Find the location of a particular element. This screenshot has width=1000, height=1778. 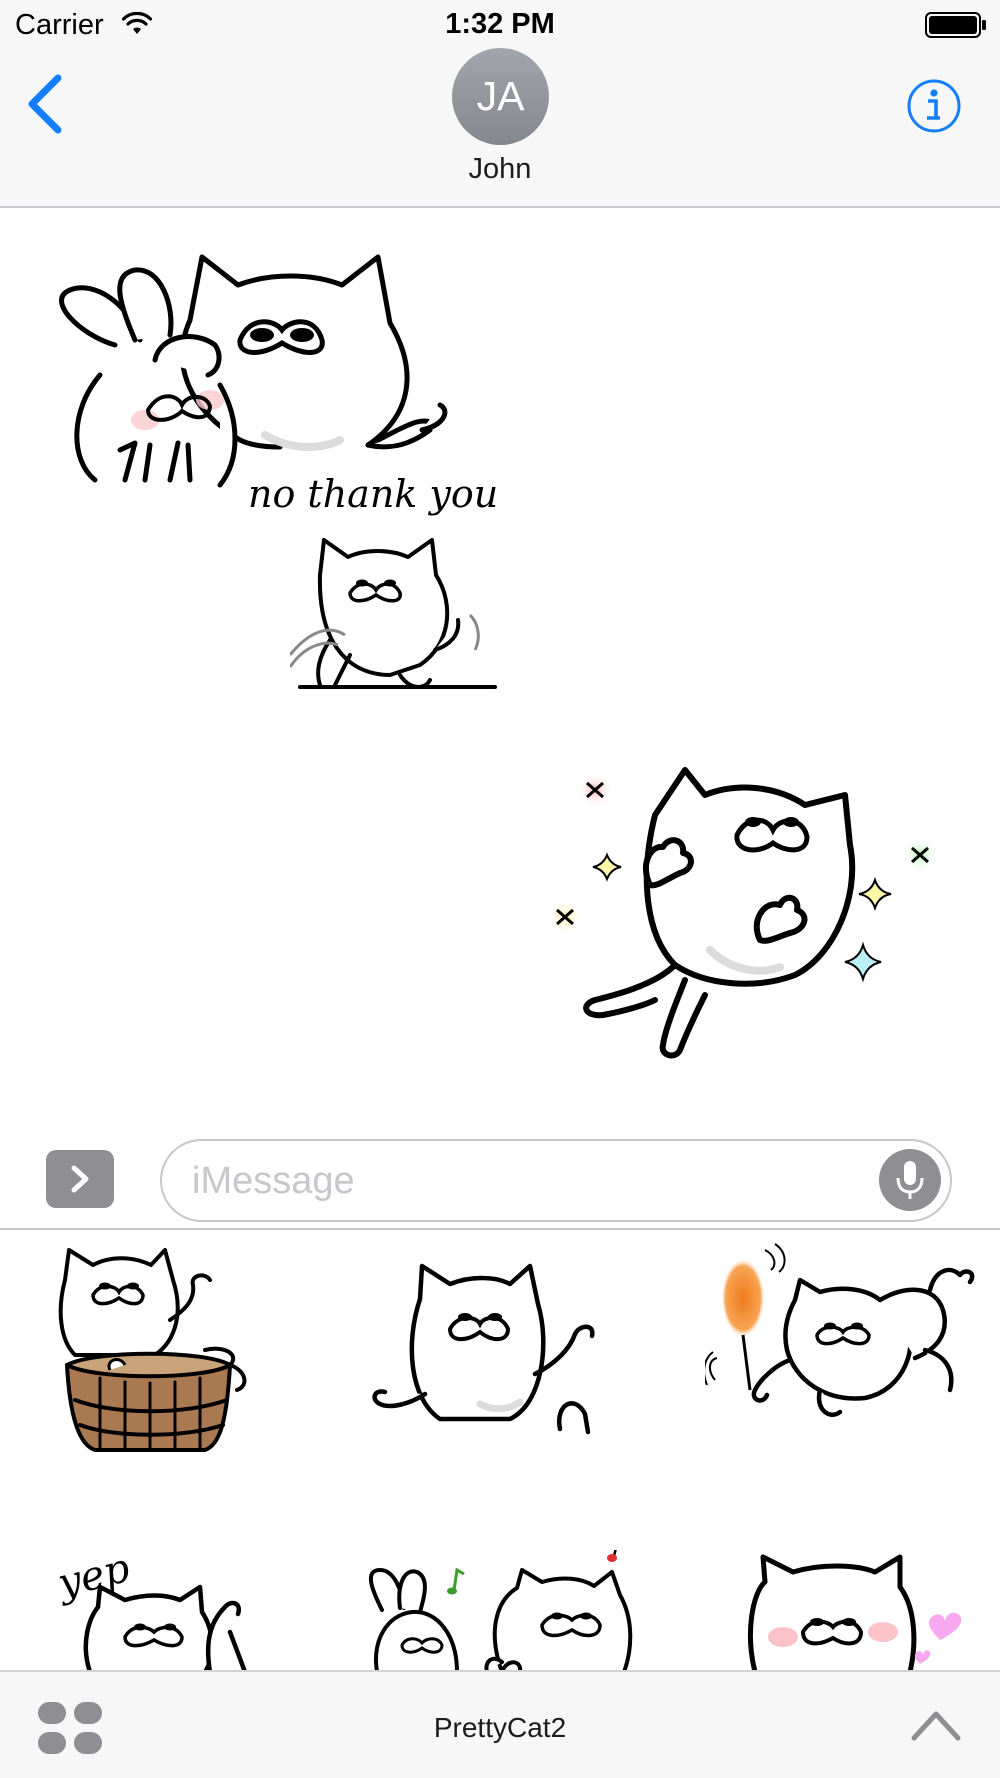

expand-apps-button is located at coordinates (80, 1179).